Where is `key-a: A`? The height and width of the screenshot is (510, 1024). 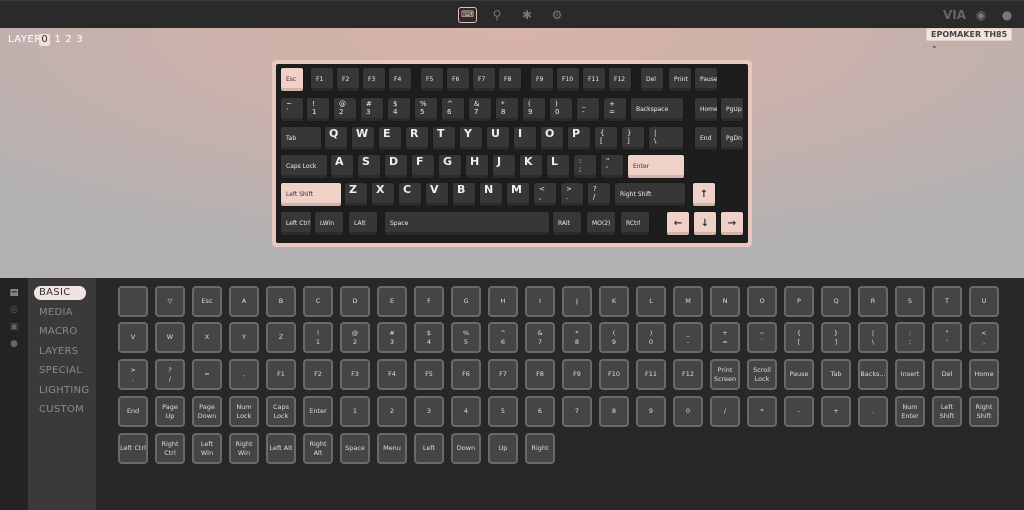 key-a: A is located at coordinates (342, 166).